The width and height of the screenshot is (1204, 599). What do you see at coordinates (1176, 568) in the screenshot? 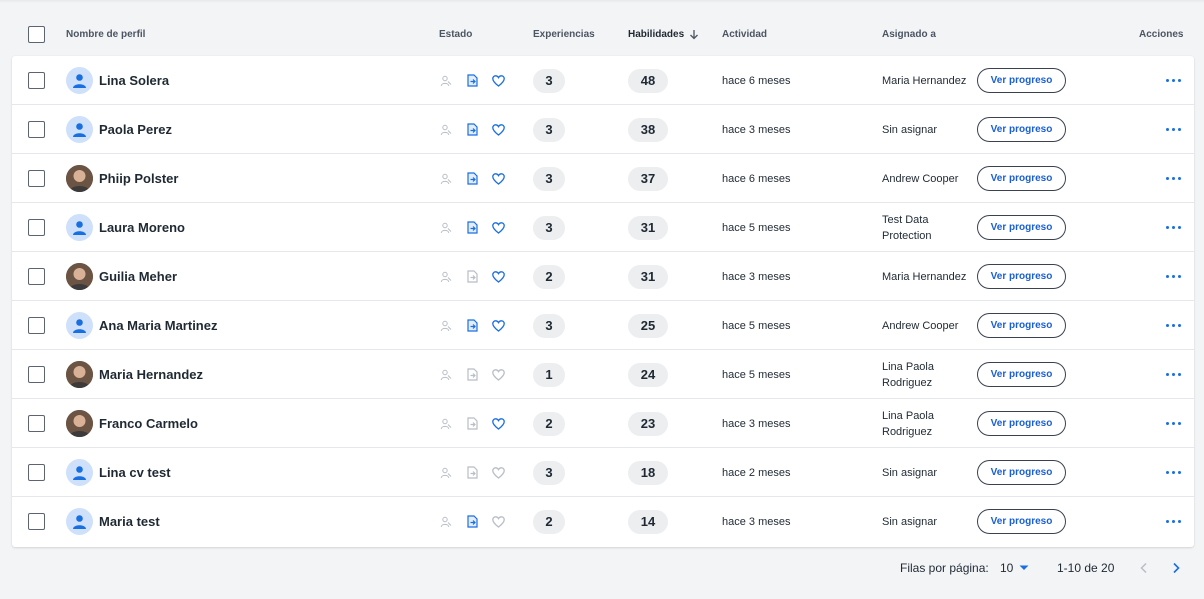
I see `chevron-right-icon` at bounding box center [1176, 568].